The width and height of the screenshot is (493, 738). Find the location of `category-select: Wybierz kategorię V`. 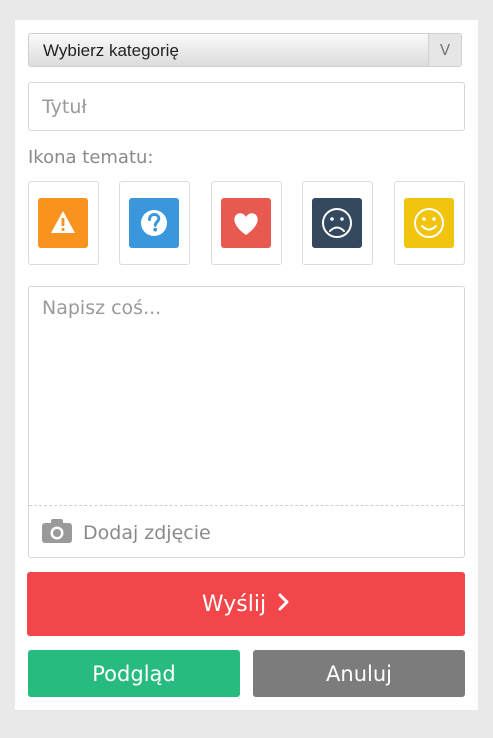

category-select: Wybierz kategorię V is located at coordinates (245, 50).